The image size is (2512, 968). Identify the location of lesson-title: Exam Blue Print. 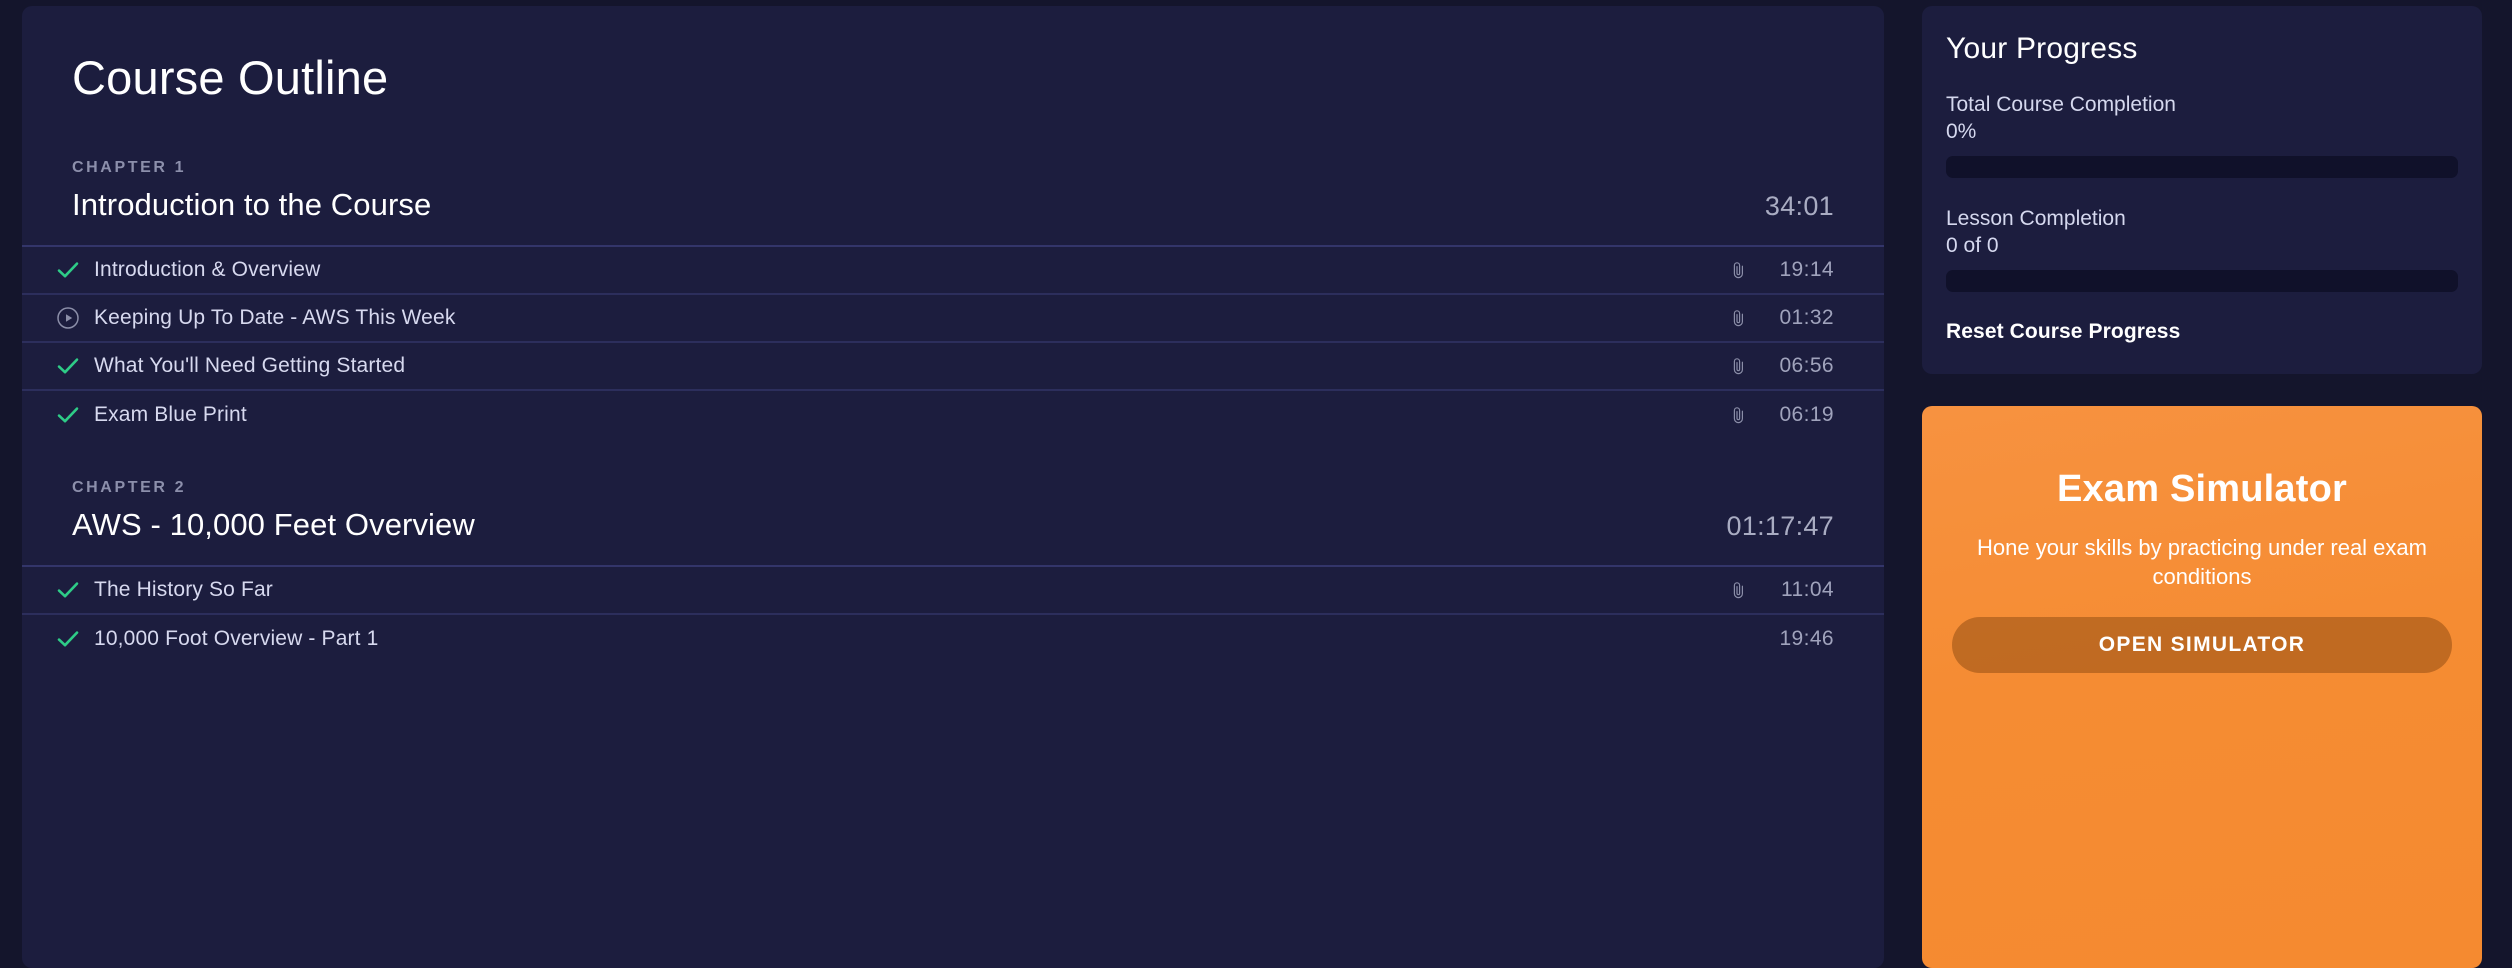
(170, 414).